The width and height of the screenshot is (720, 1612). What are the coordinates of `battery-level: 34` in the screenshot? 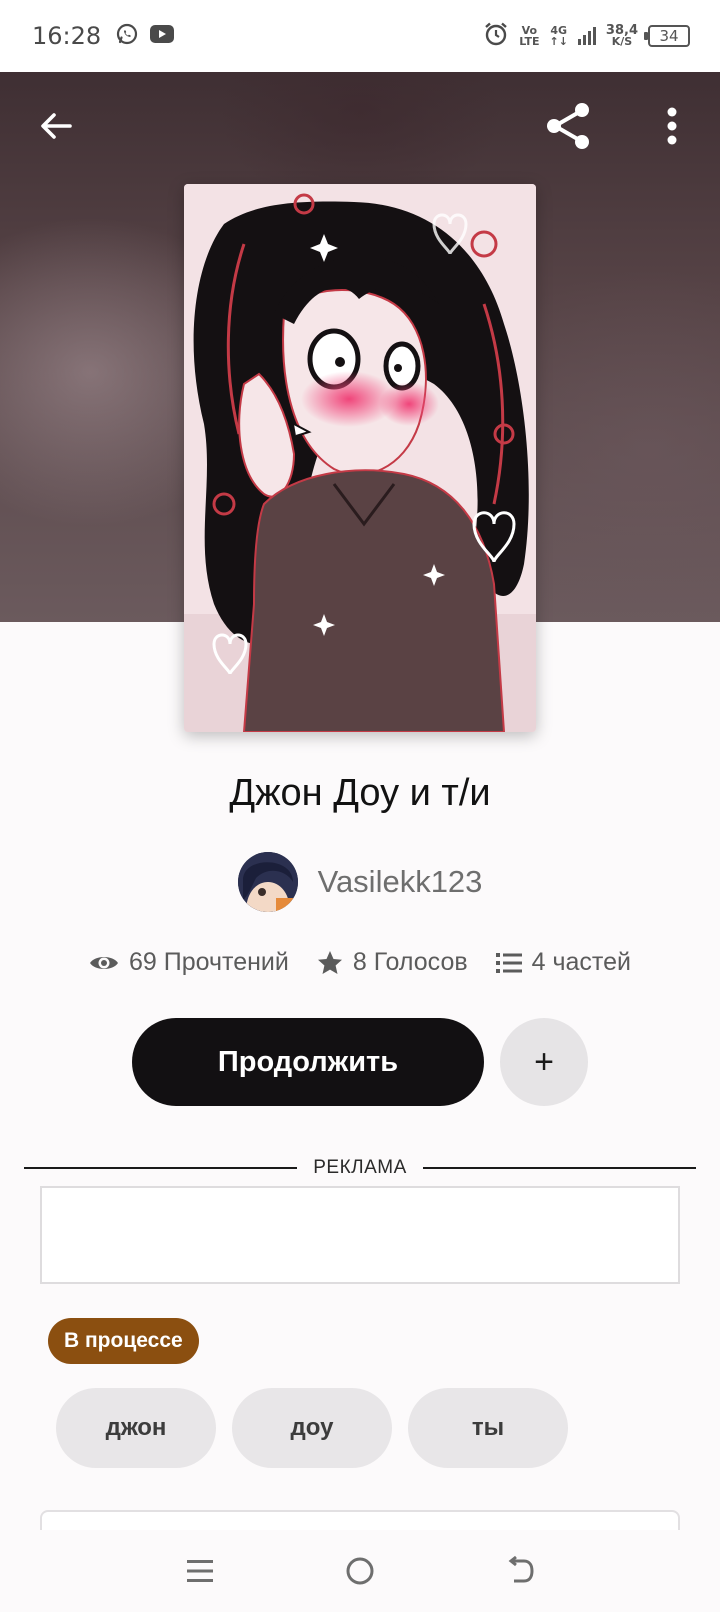 It's located at (669, 36).